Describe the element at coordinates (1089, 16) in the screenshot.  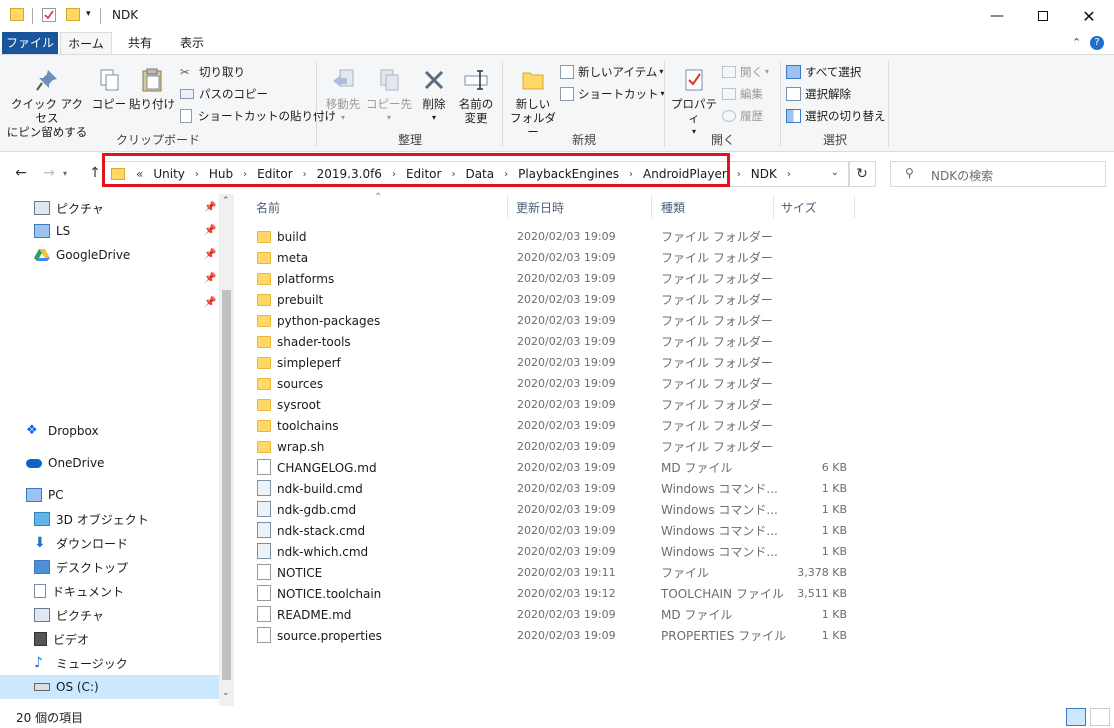
I see `close-button: ✕` at that location.